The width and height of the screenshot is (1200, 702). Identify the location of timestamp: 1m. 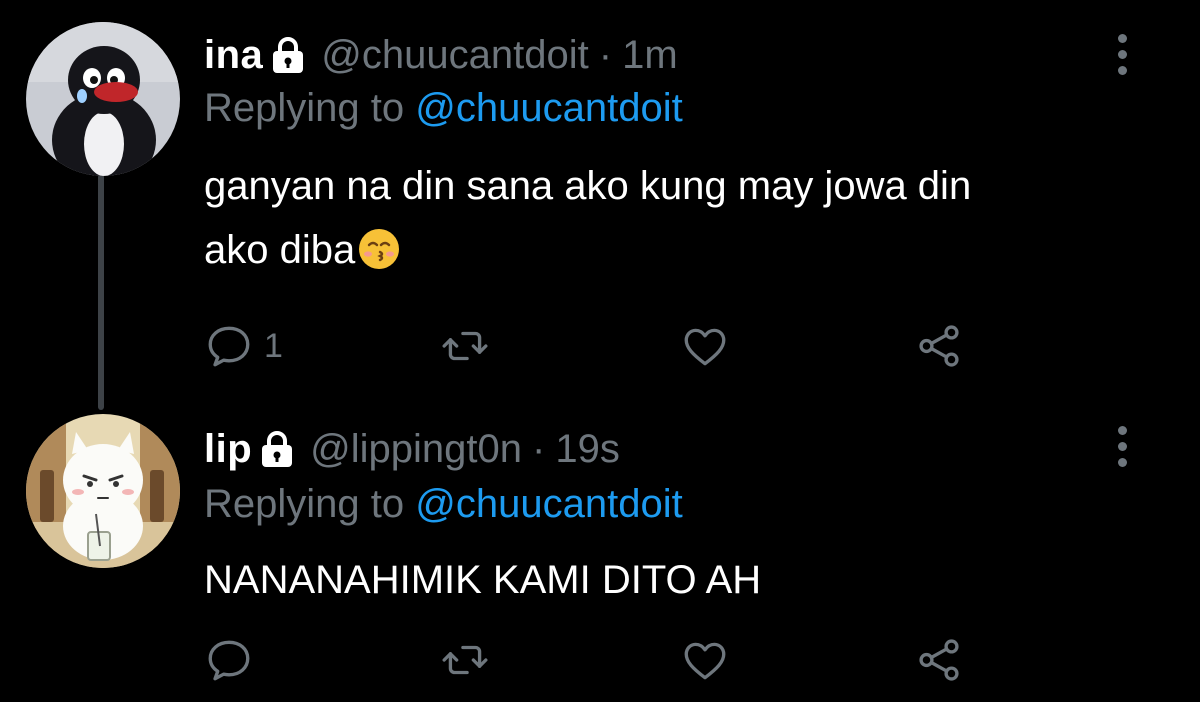
(650, 55).